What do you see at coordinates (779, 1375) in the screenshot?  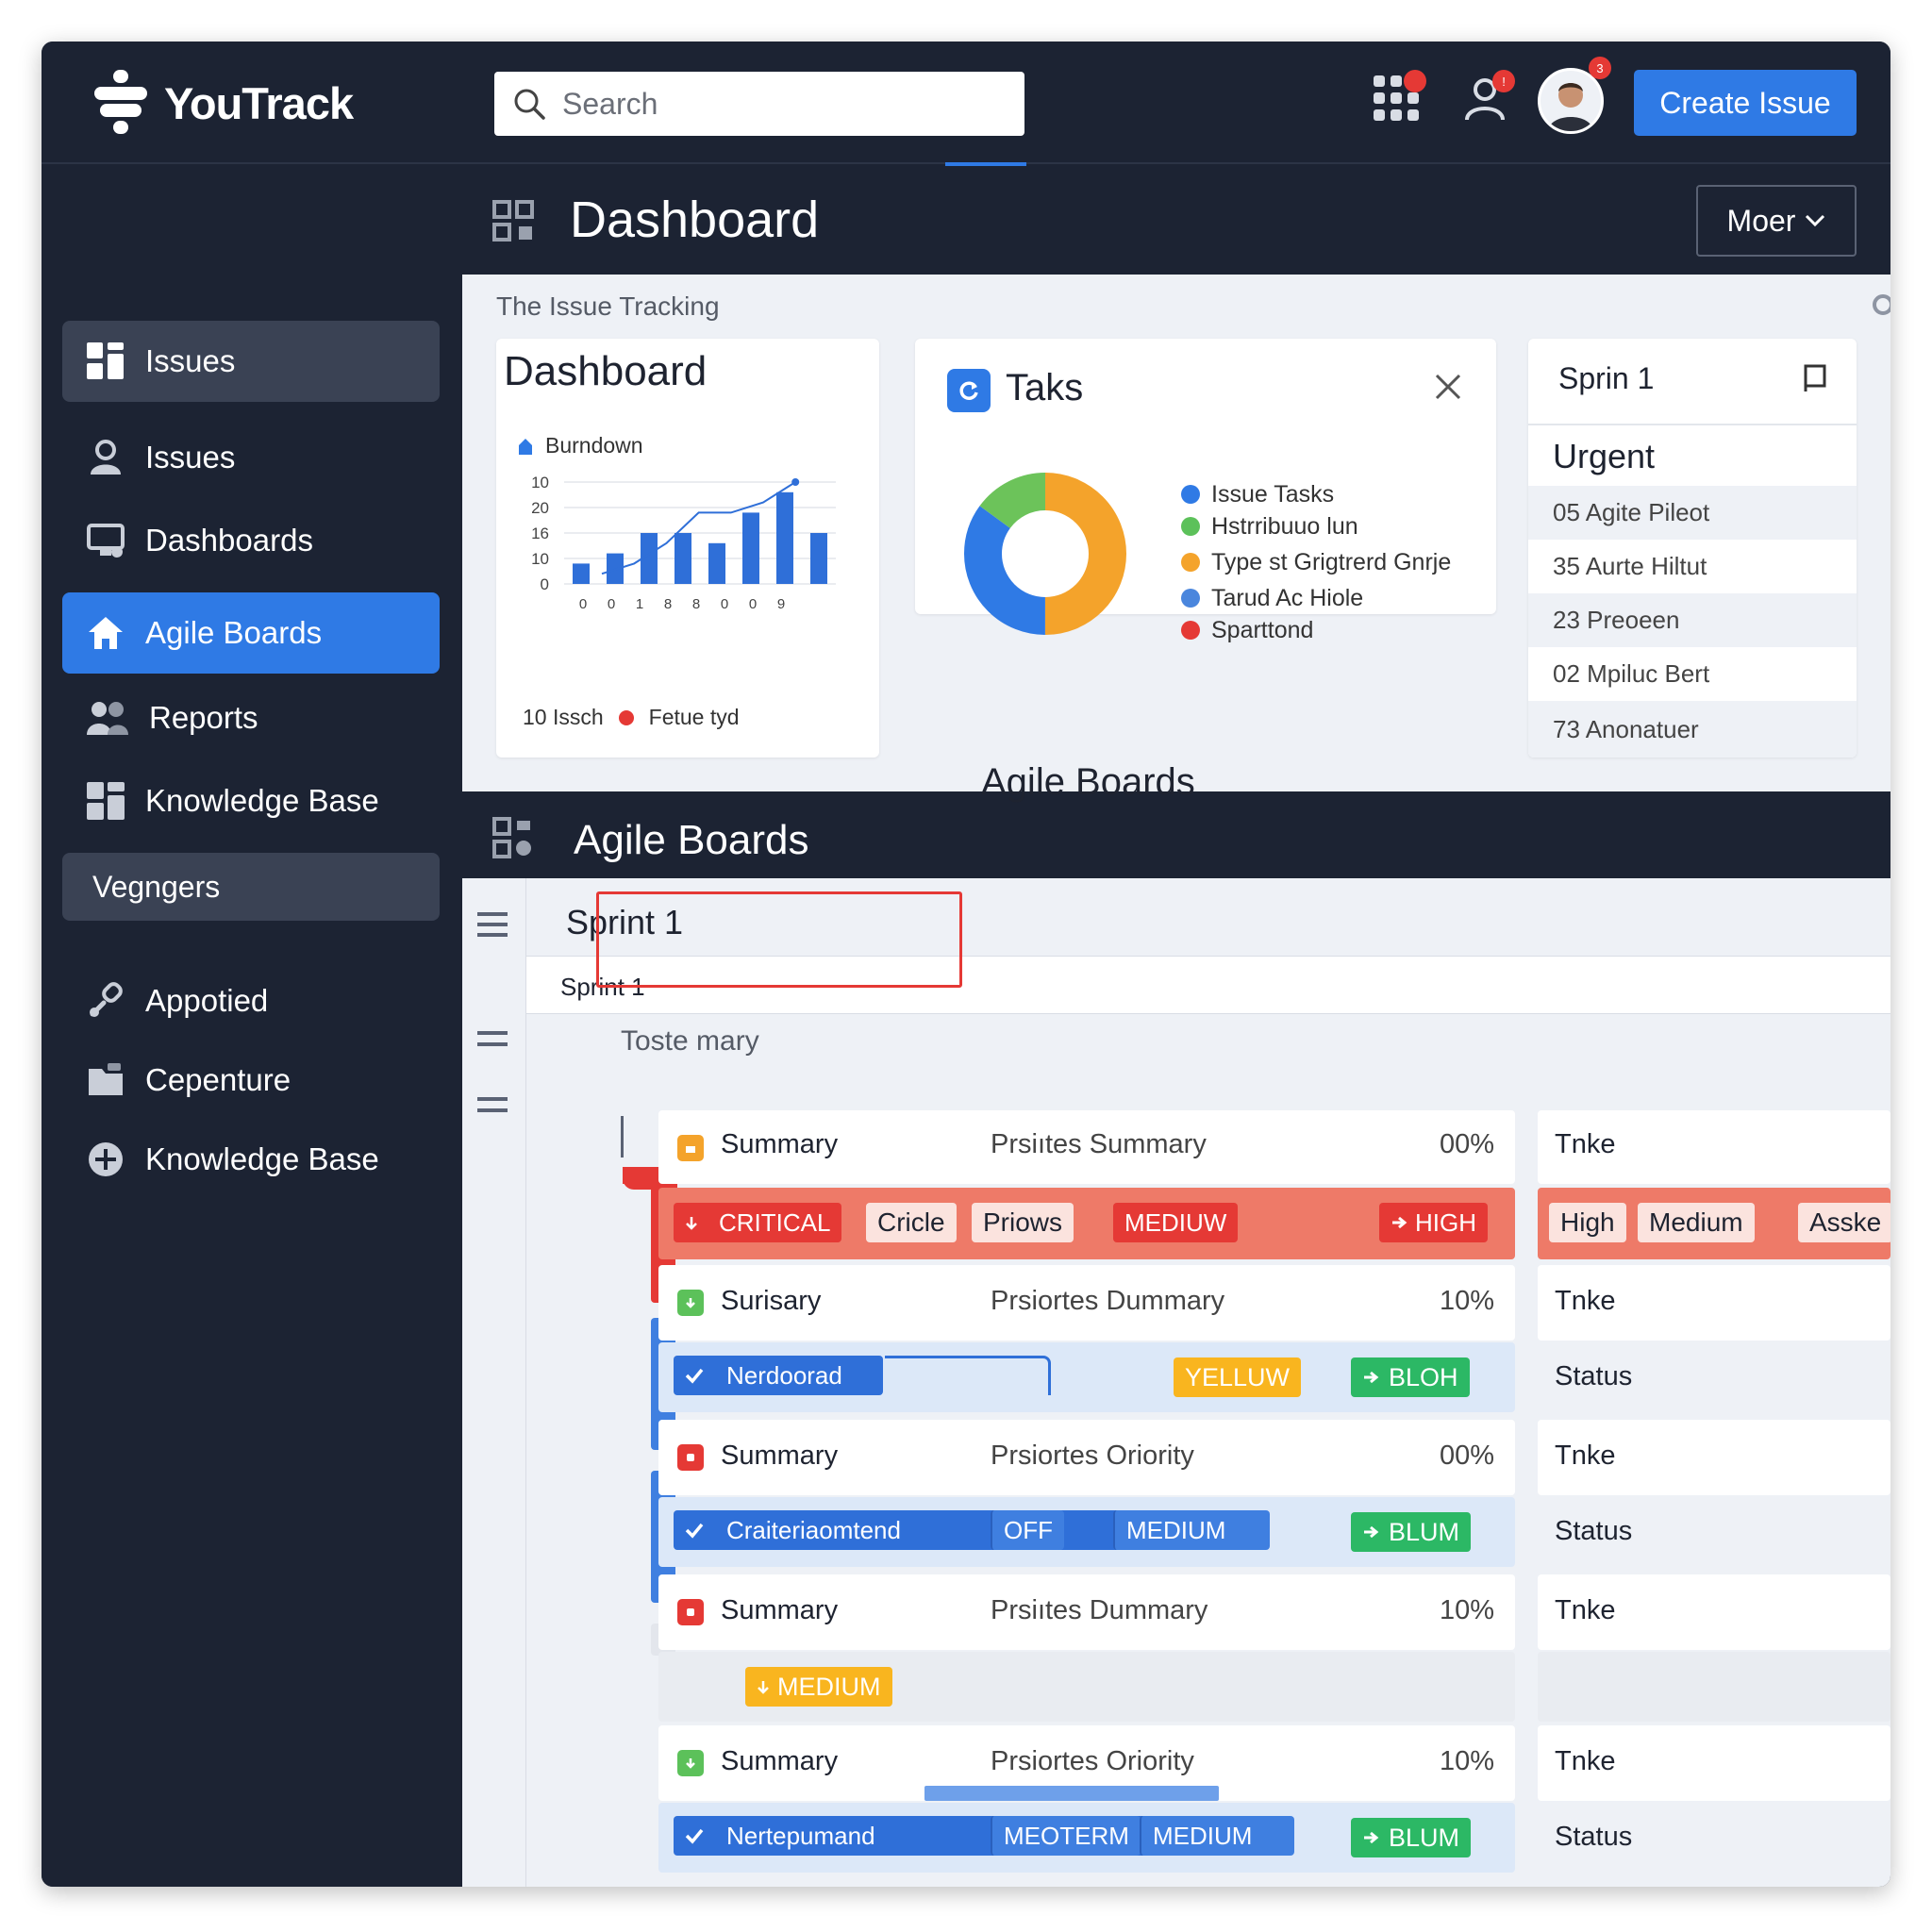 I see `status-name-tag: Nerdoorad` at bounding box center [779, 1375].